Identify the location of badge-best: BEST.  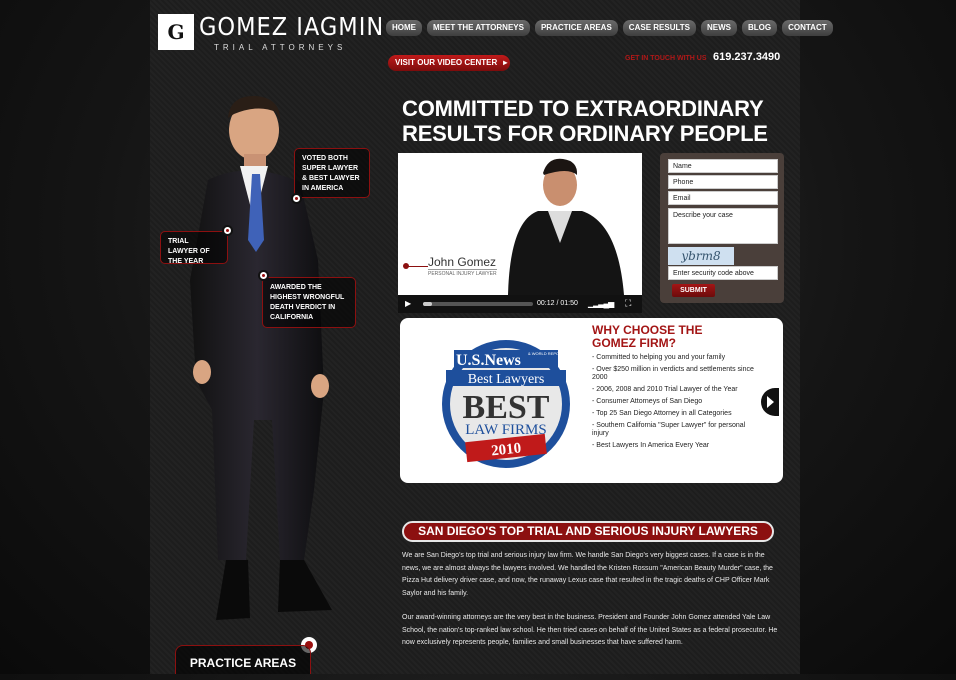
(506, 407).